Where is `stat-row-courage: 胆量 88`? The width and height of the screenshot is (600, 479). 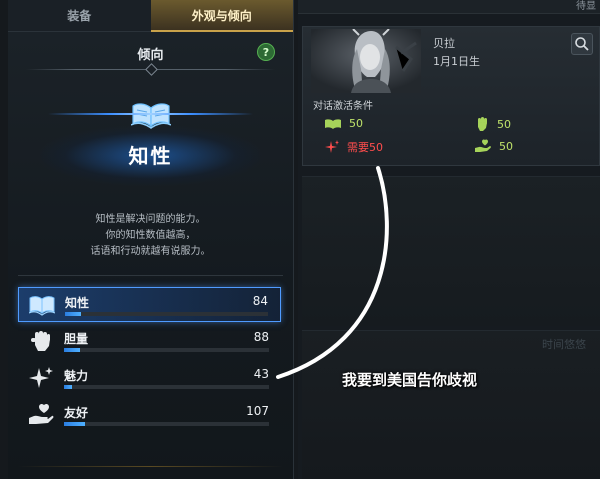
stat-row-courage: 胆量 88 is located at coordinates (149, 341).